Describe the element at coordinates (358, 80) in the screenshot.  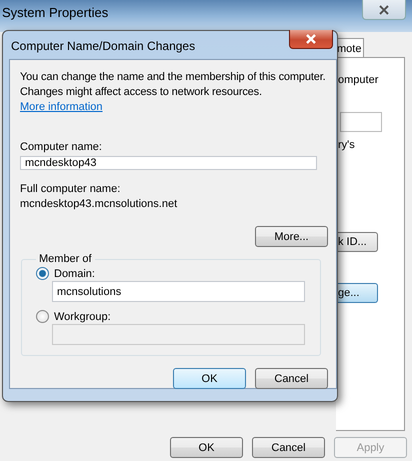
I see `description-text: omputer` at that location.